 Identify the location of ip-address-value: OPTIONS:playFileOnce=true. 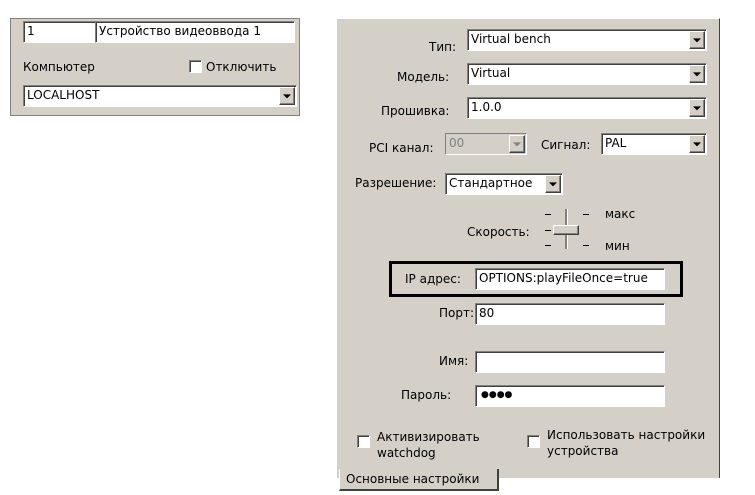
(563, 278).